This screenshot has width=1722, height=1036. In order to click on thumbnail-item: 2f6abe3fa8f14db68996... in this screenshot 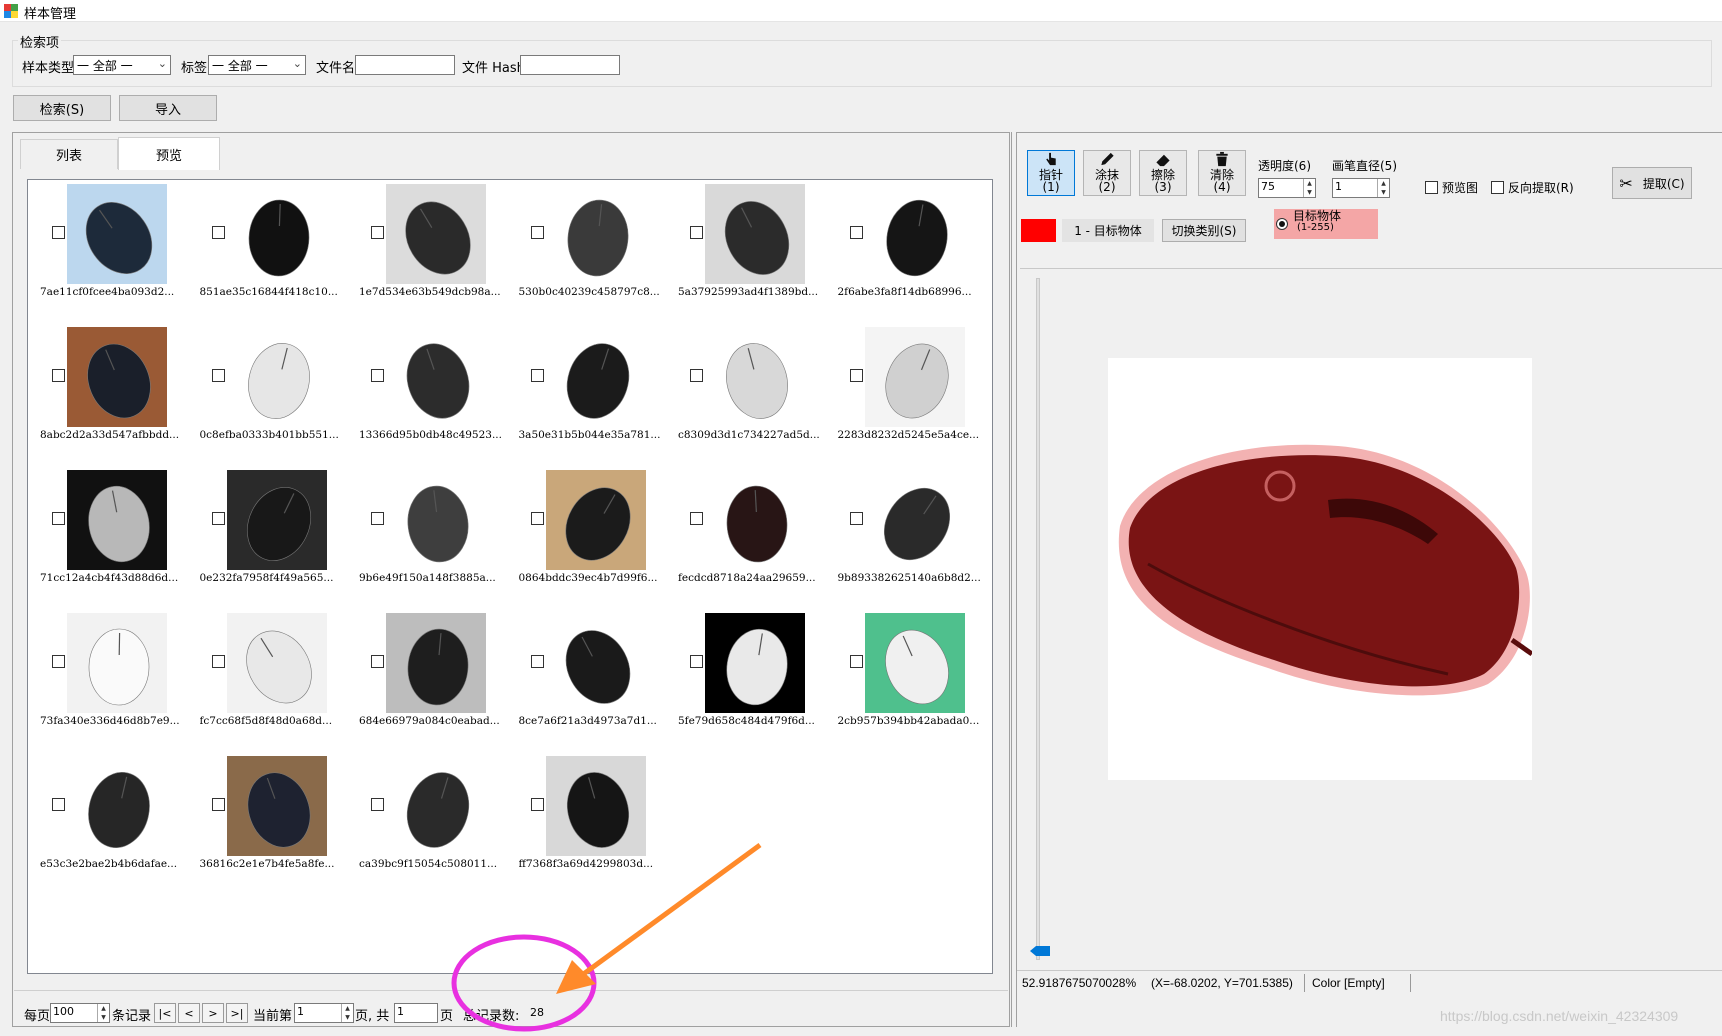, I will do `click(905, 245)`.